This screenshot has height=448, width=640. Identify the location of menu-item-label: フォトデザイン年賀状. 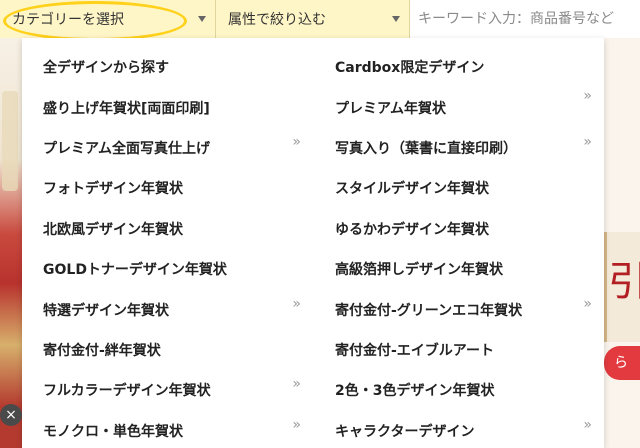
(113, 189).